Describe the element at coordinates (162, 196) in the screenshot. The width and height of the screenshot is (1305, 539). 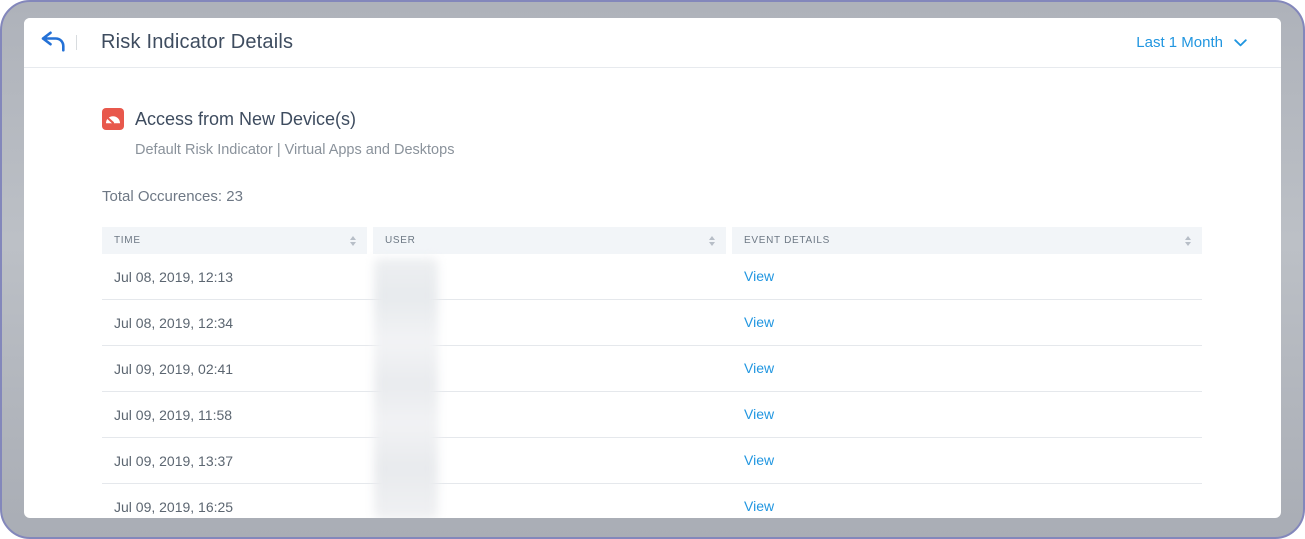
I see `total-occurrences-label: Total Occurences:` at that location.